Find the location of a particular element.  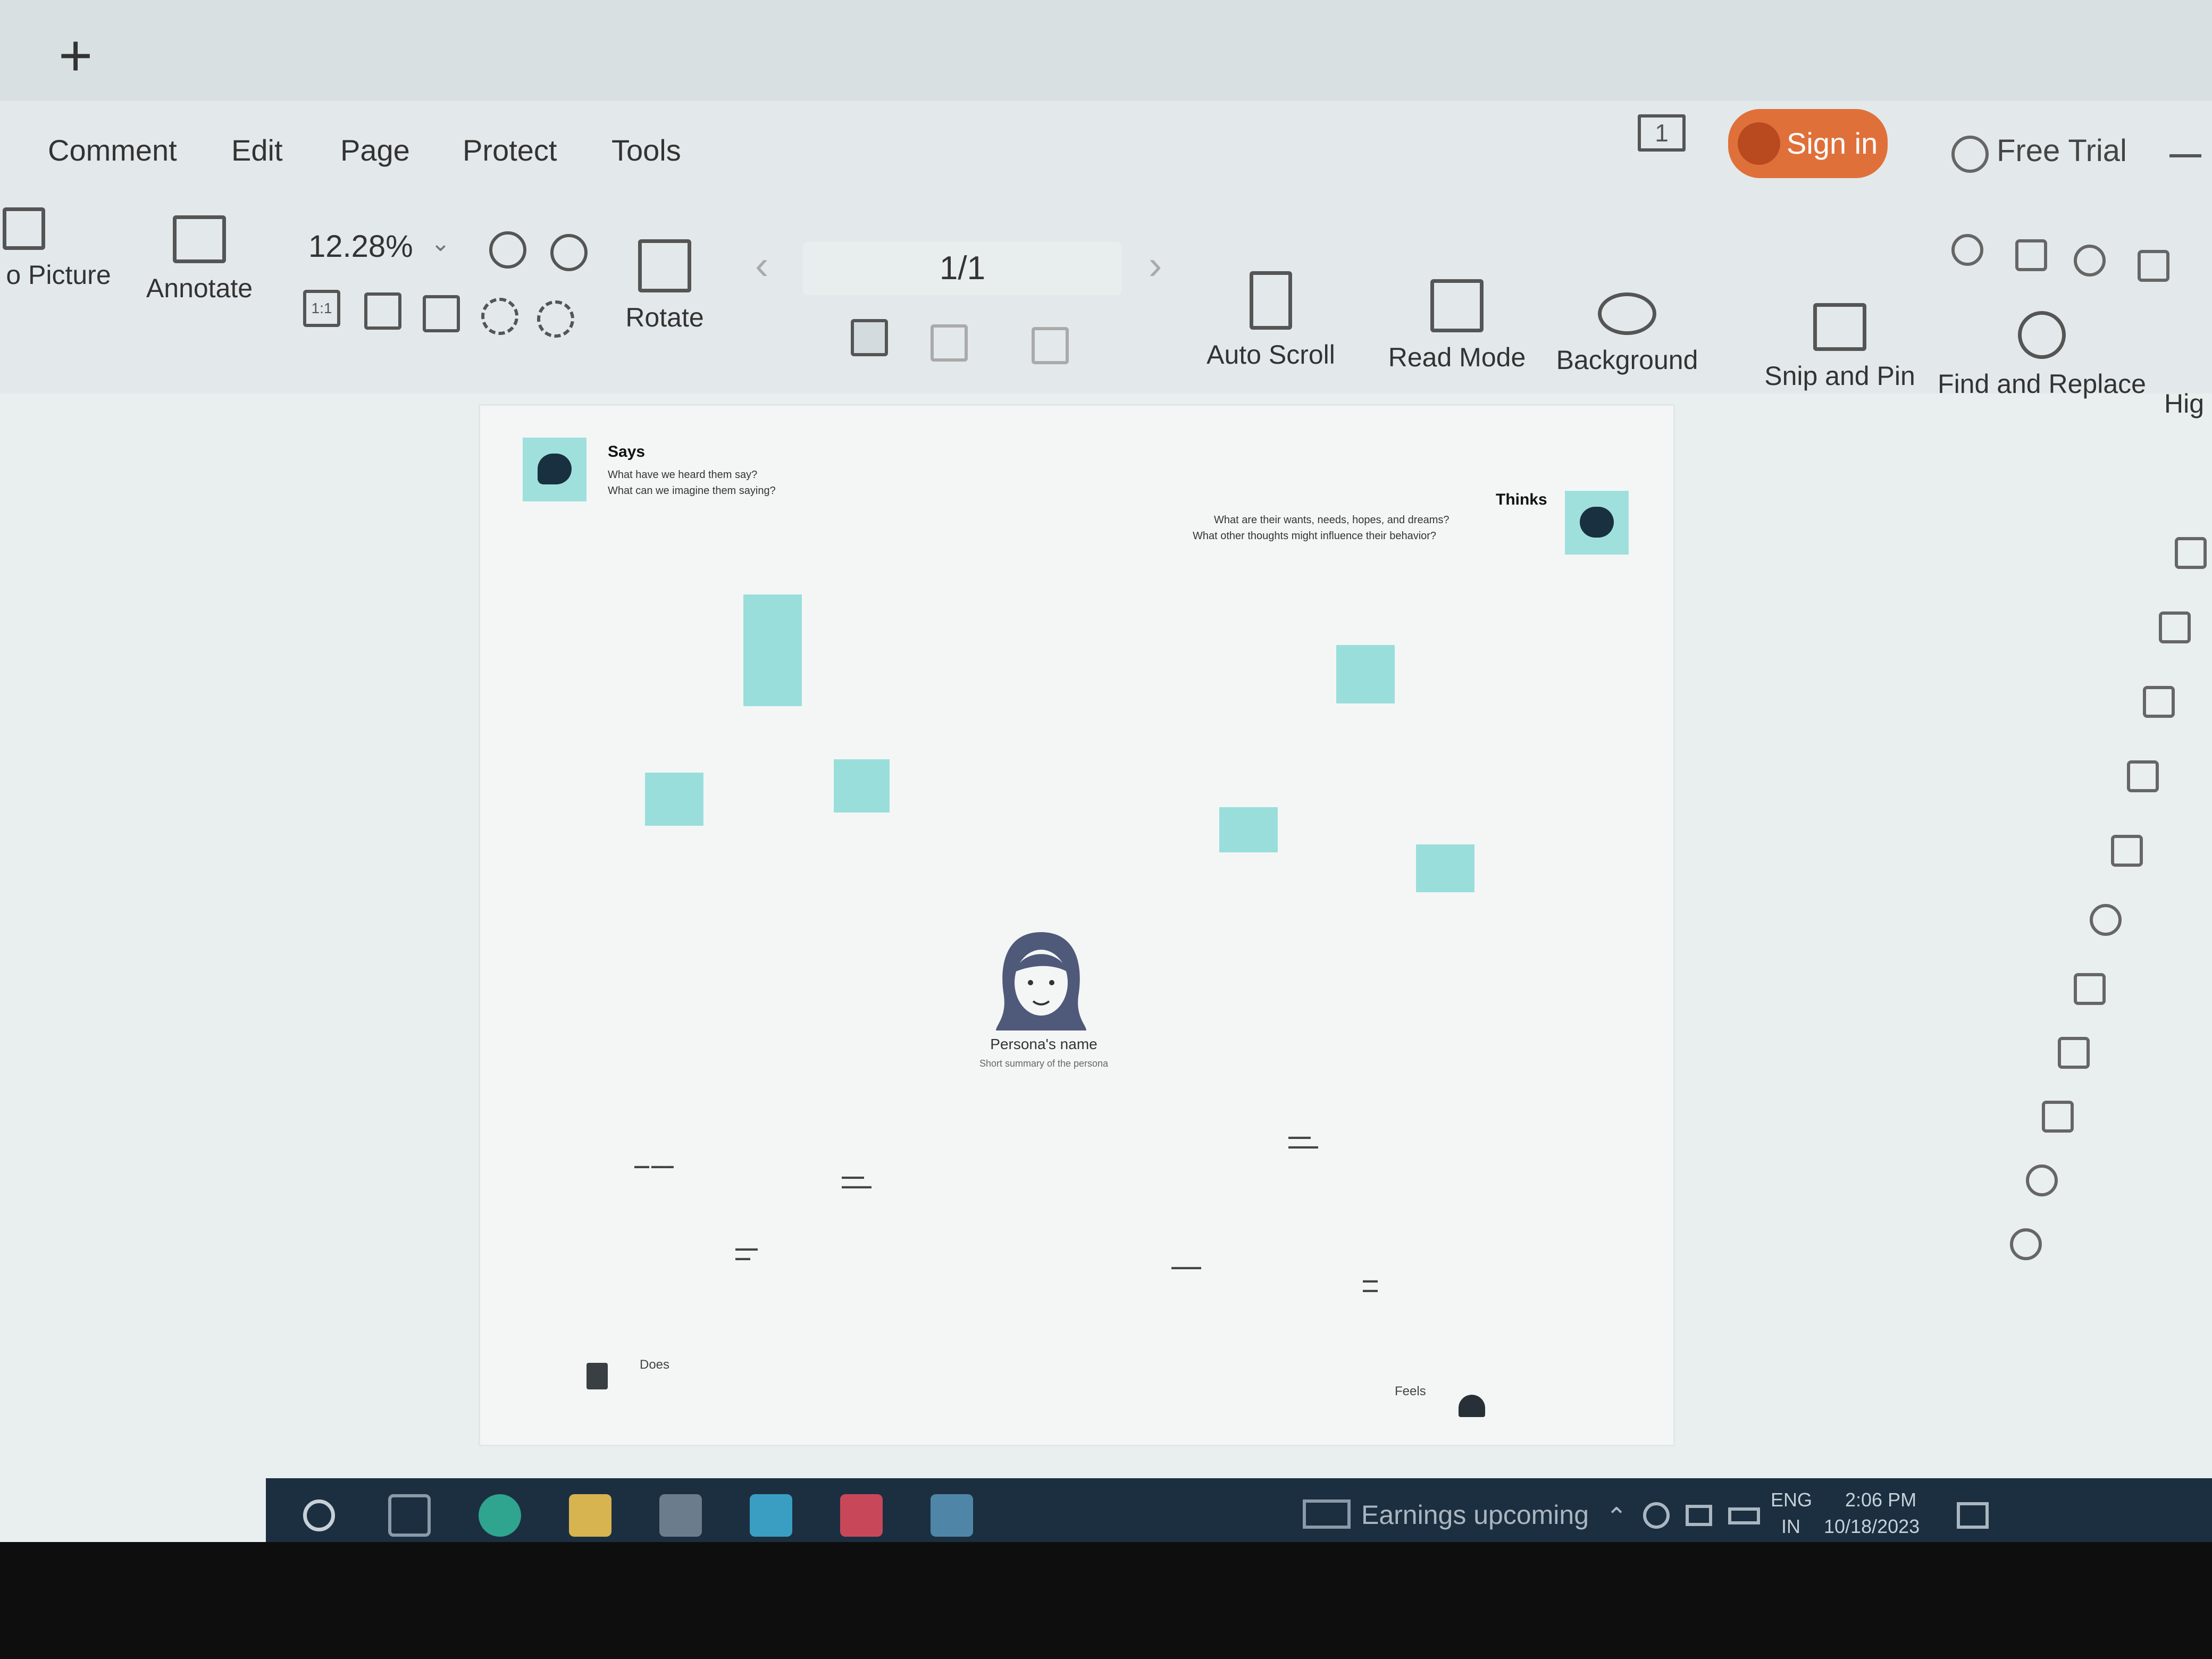

task-view-icon is located at coordinates (409, 1515).